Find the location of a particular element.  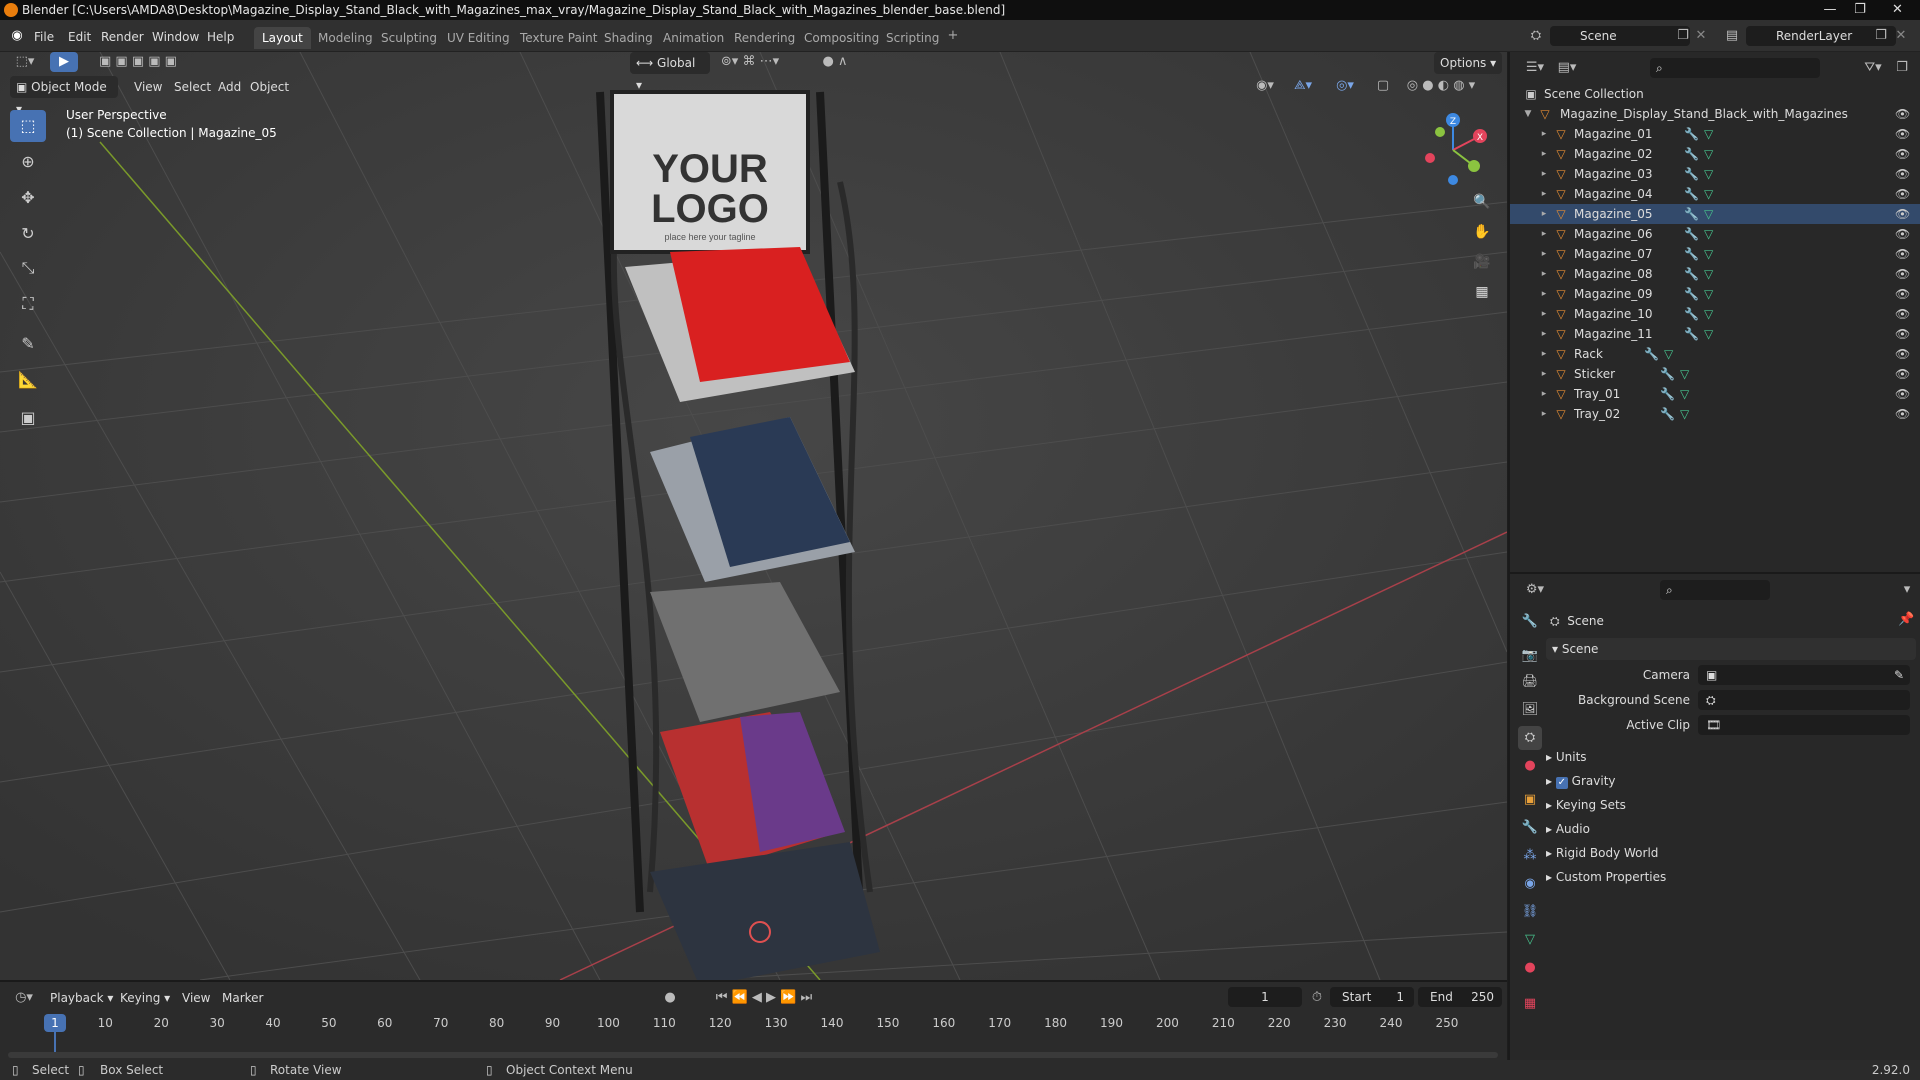

view-layer-icon: ▤ is located at coordinates (1732, 36).